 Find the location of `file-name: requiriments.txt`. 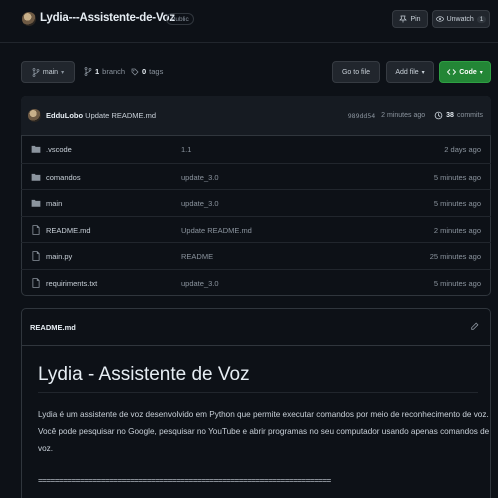

file-name: requiriments.txt is located at coordinates (71, 283).